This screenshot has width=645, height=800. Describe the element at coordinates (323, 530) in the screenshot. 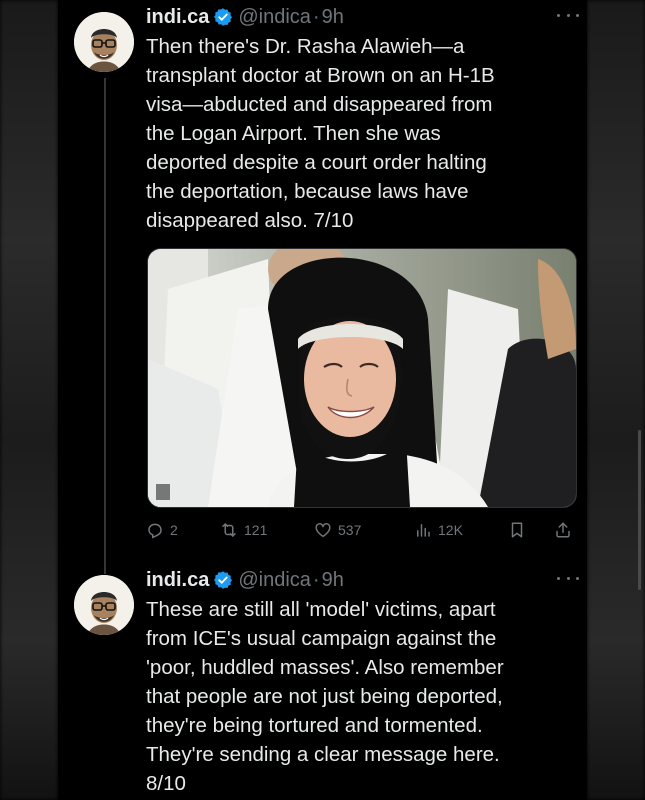

I see `heart-icon` at that location.